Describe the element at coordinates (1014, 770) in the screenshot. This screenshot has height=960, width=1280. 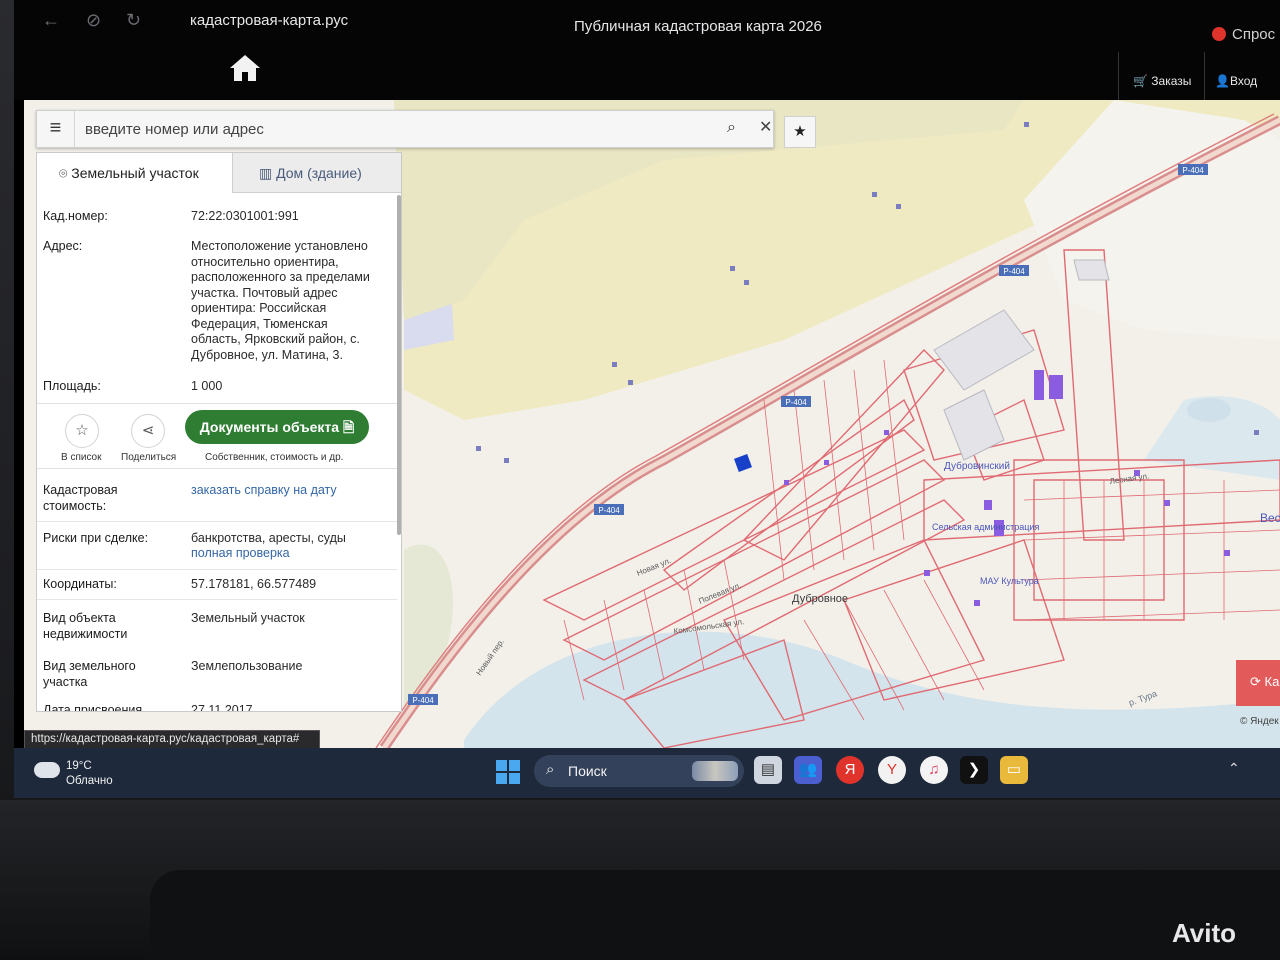
I see `folder-icon: ▭` at that location.